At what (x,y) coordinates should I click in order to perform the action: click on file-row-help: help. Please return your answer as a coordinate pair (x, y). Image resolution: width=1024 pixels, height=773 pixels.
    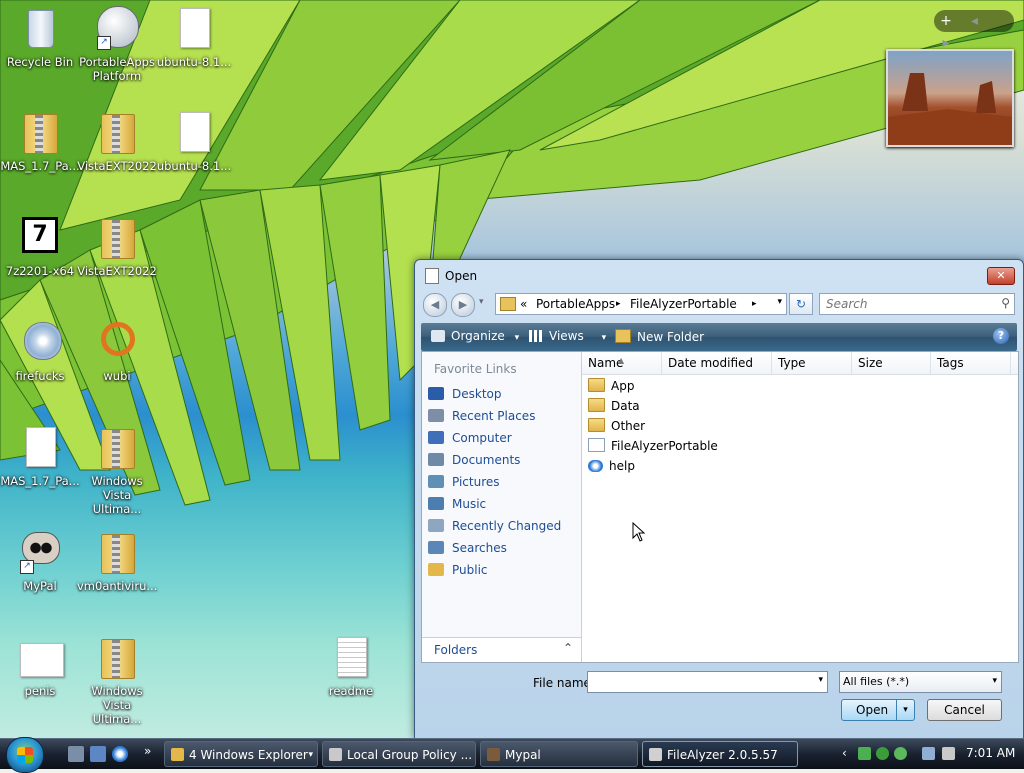
    Looking at the image, I should click on (611, 466).